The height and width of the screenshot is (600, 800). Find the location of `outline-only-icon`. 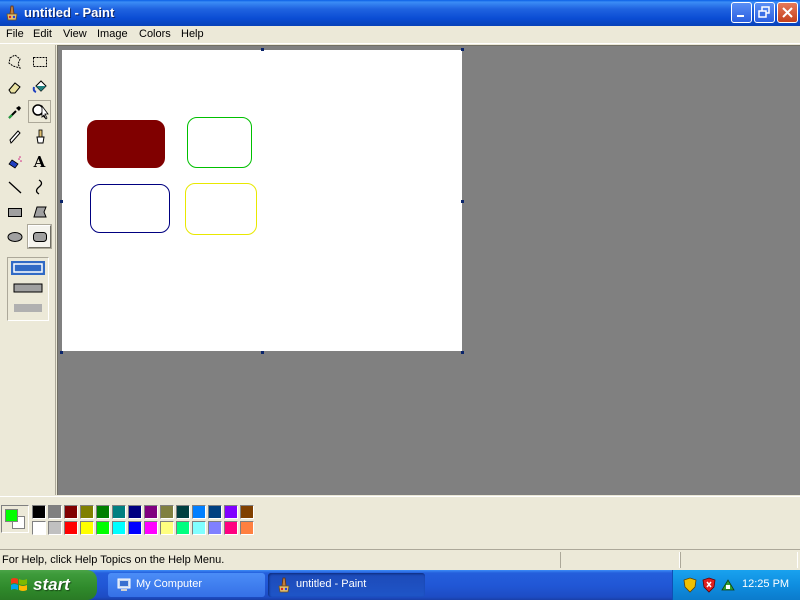

outline-only-icon is located at coordinates (28, 268).